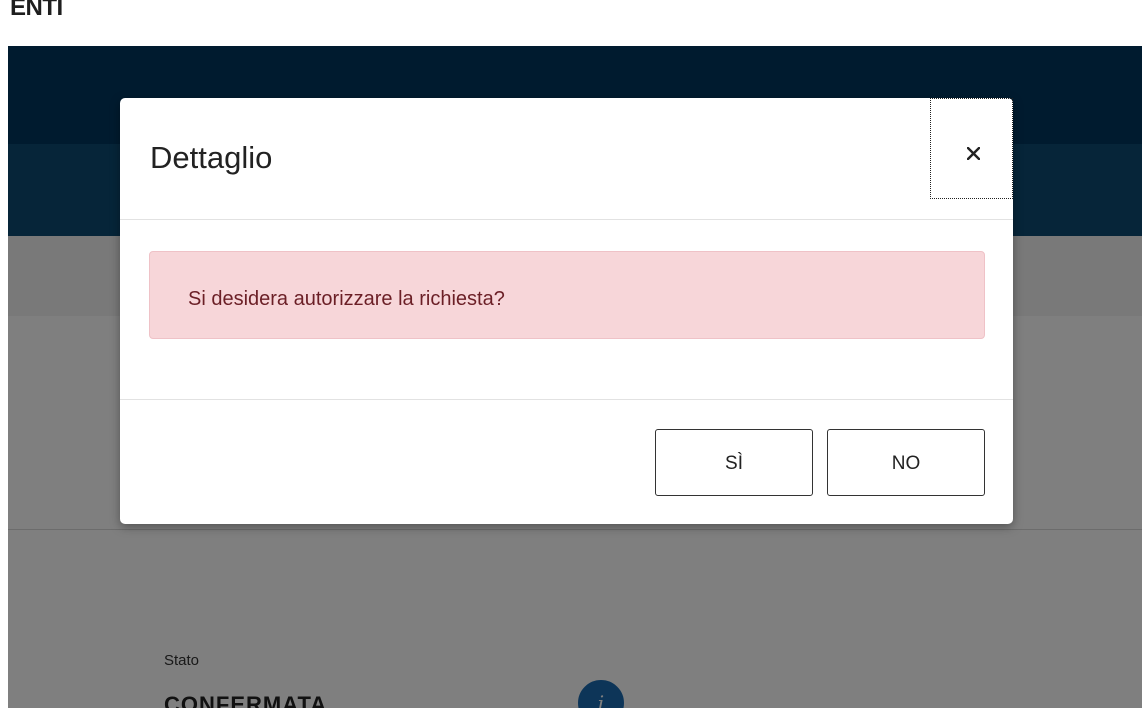 The image size is (1142, 708). I want to click on top-bar-label: ENTI, so click(36, 10).